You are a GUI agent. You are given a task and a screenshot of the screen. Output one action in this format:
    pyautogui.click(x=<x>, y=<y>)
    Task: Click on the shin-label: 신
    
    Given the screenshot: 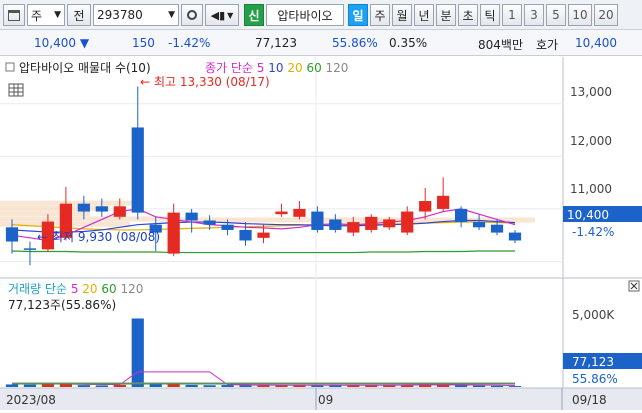 What is the action you would take?
    pyautogui.click(x=254, y=15)
    